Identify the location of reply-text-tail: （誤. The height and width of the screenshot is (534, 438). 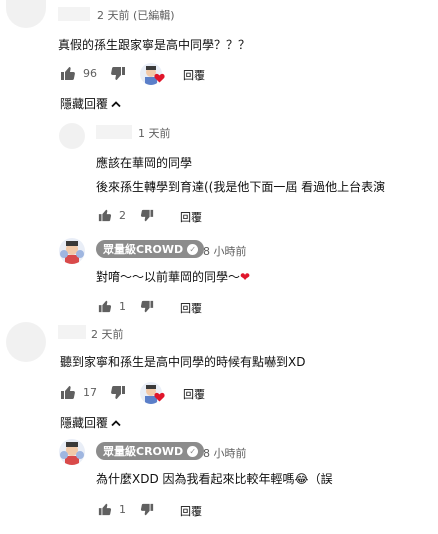
(320, 479).